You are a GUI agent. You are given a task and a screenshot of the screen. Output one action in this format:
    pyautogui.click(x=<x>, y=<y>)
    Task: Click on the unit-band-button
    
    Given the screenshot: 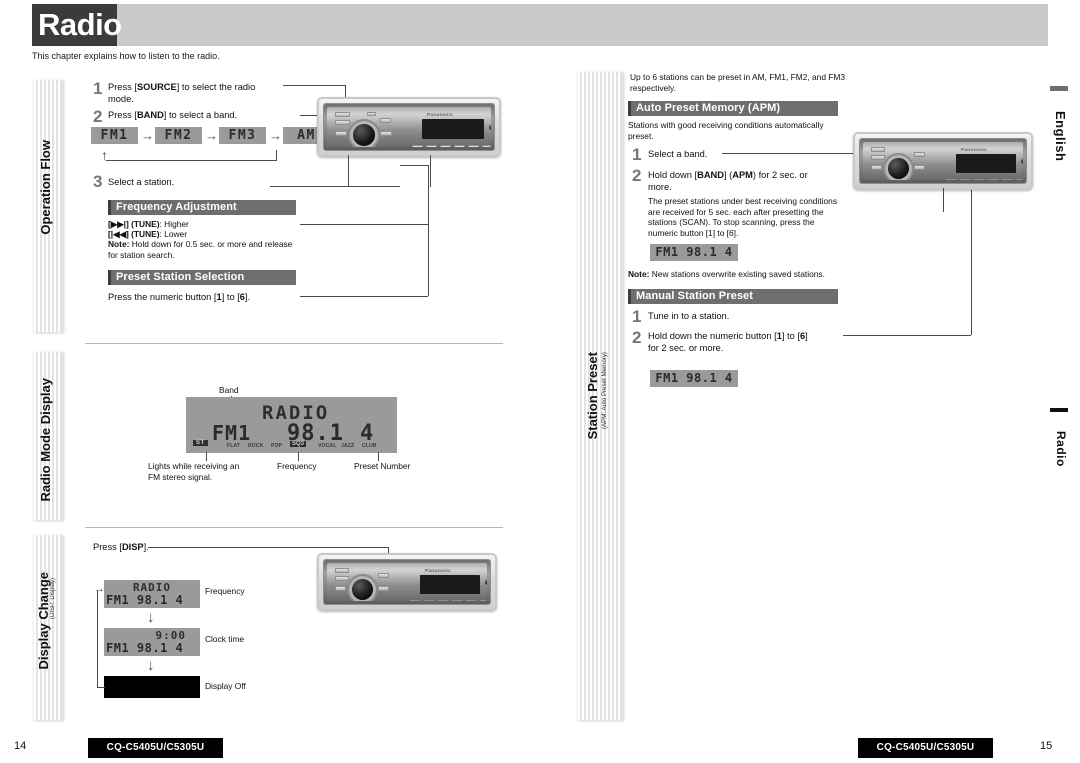 What is the action you would take?
    pyautogui.click(x=342, y=122)
    